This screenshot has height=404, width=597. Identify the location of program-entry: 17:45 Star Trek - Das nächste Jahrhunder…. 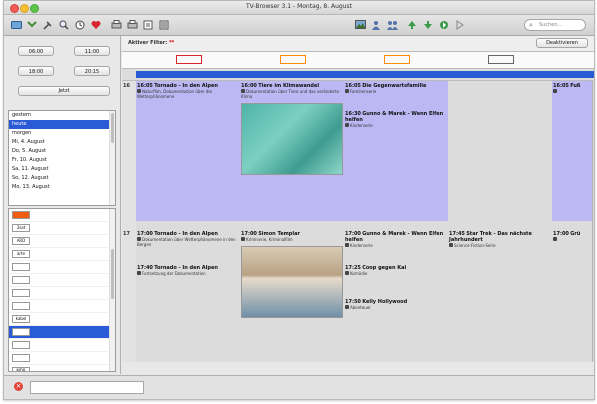
(500, 239).